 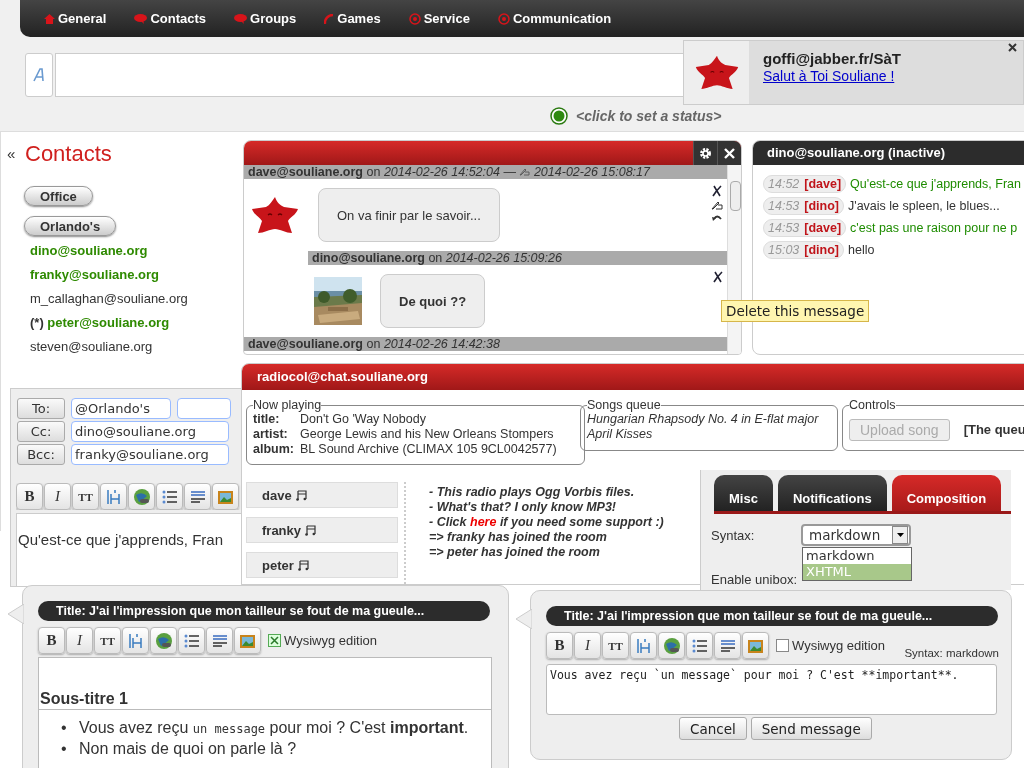 What do you see at coordinates (771, 689) in the screenshot?
I see `message-field: Vous avez reçu `un message` pour moi ? C'est **important**.` at bounding box center [771, 689].